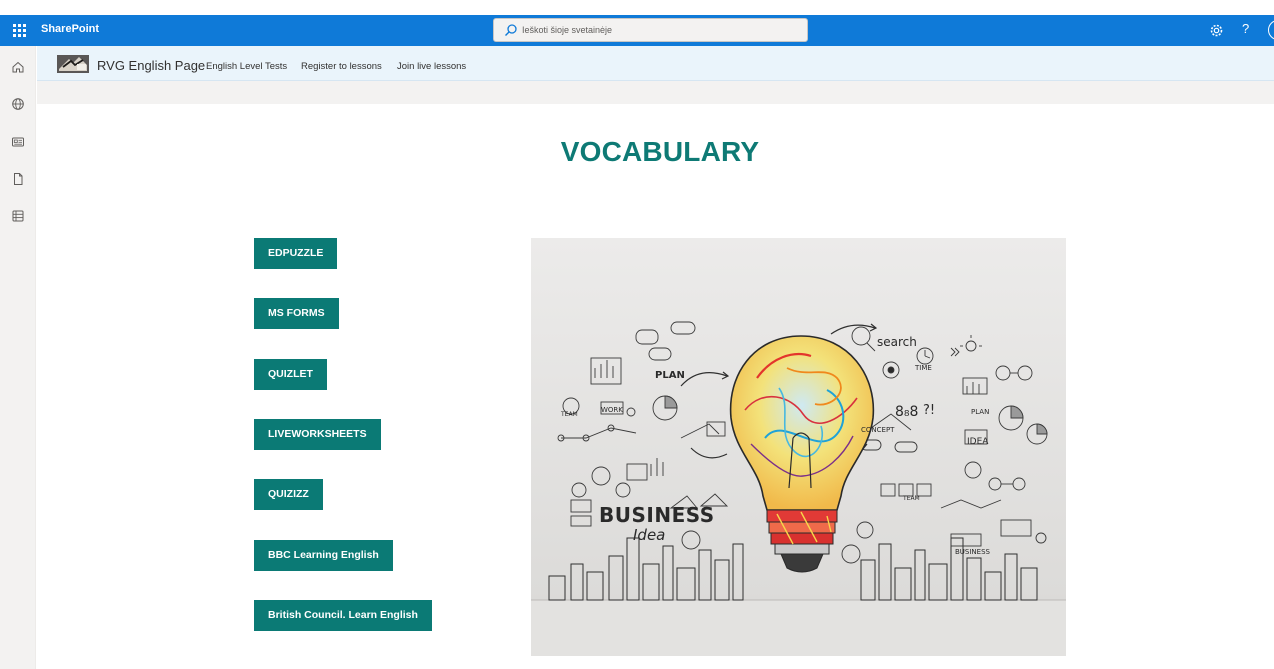 The width and height of the screenshot is (1274, 669). I want to click on brand-name: SharePoint, so click(70, 29).